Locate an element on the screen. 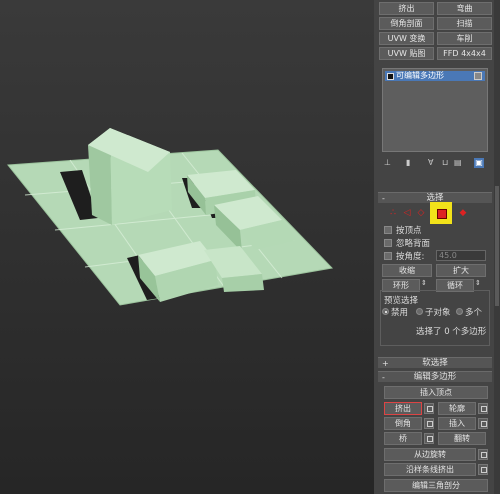 This screenshot has width=500, height=494. preview-subobject-label: 子对象 is located at coordinates (438, 313).